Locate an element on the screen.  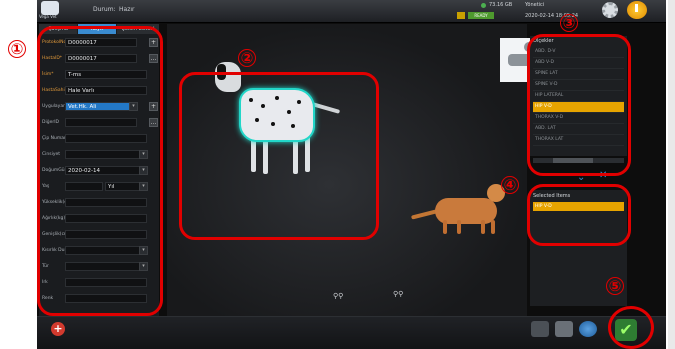
user-name: Yönetici is located at coordinates (535, 5).